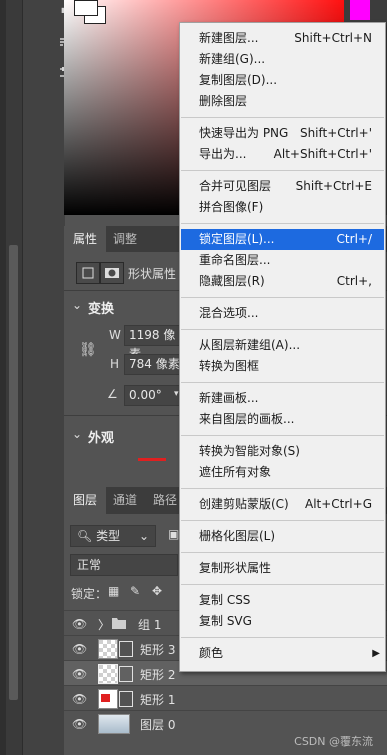 The height and width of the screenshot is (755, 387). Describe the element at coordinates (225, 621) in the screenshot. I see `menu-item-label: 复制 SVG` at that location.